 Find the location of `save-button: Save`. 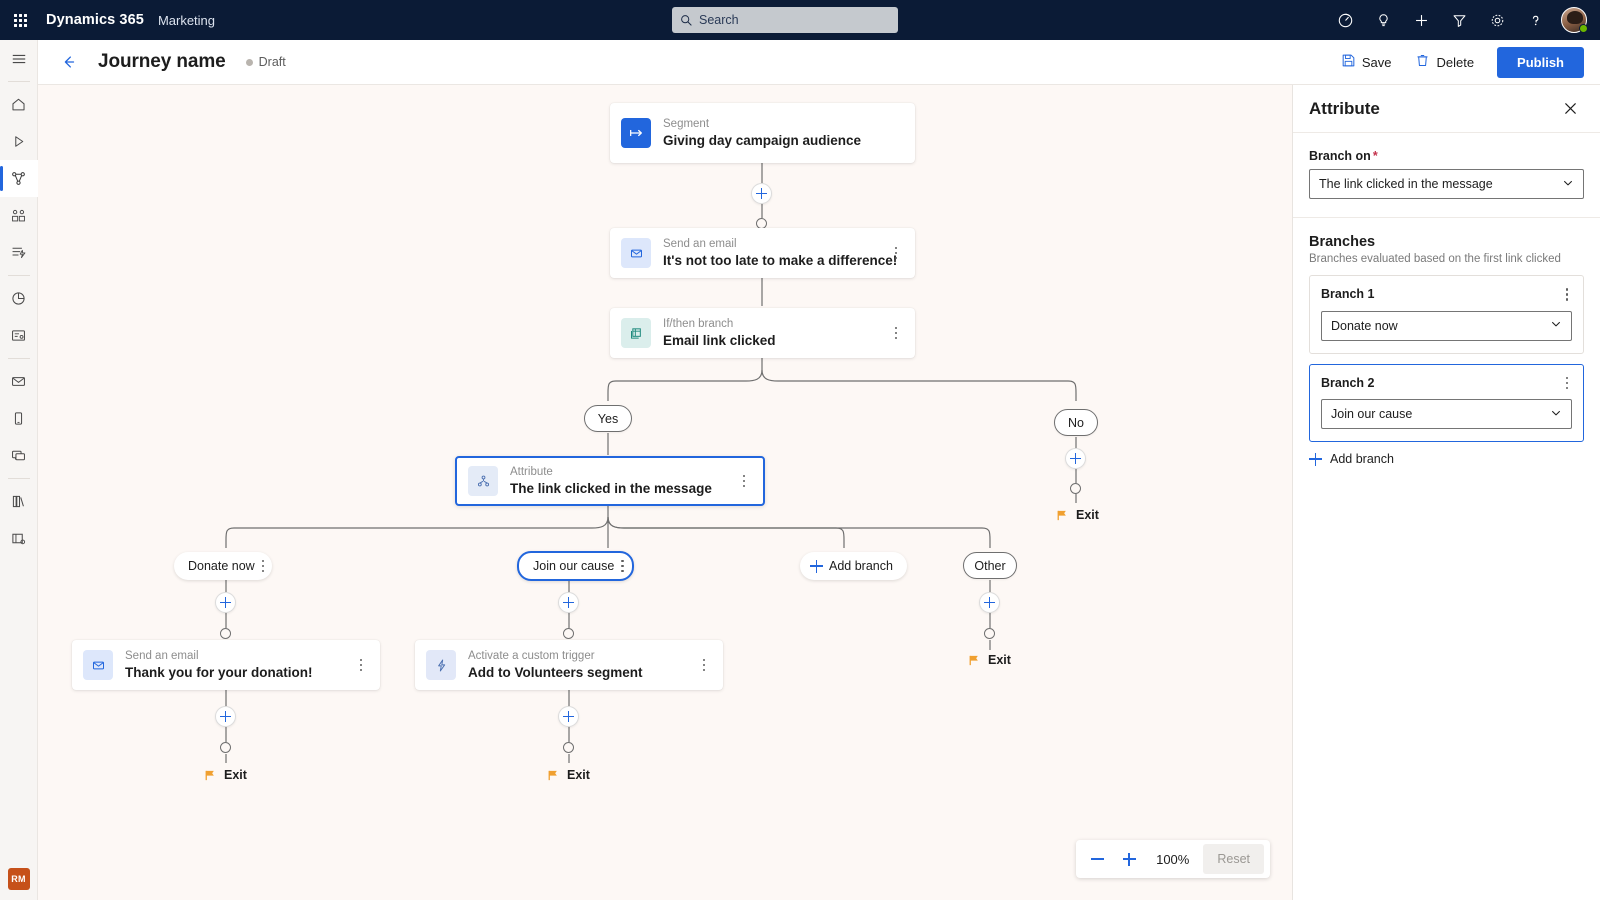

save-button: Save is located at coordinates (1366, 62).